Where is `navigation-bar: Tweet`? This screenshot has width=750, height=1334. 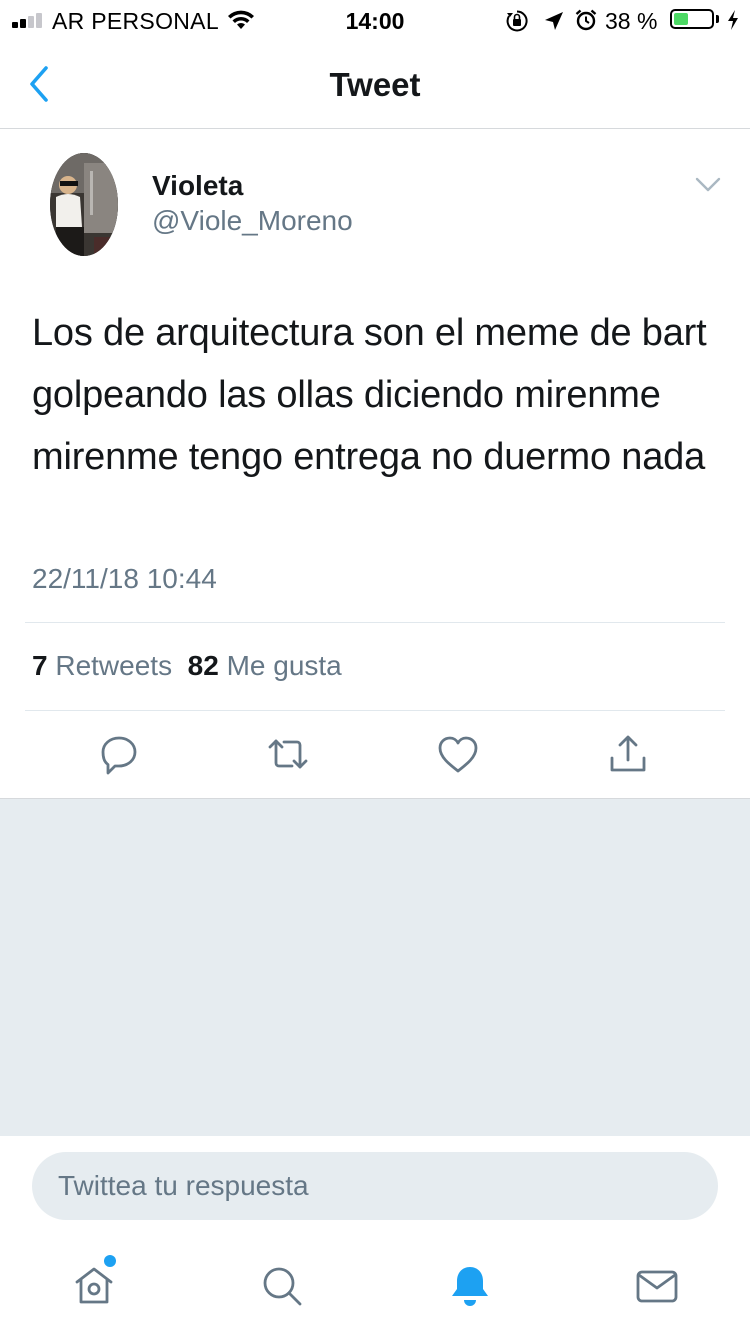 navigation-bar: Tweet is located at coordinates (375, 84).